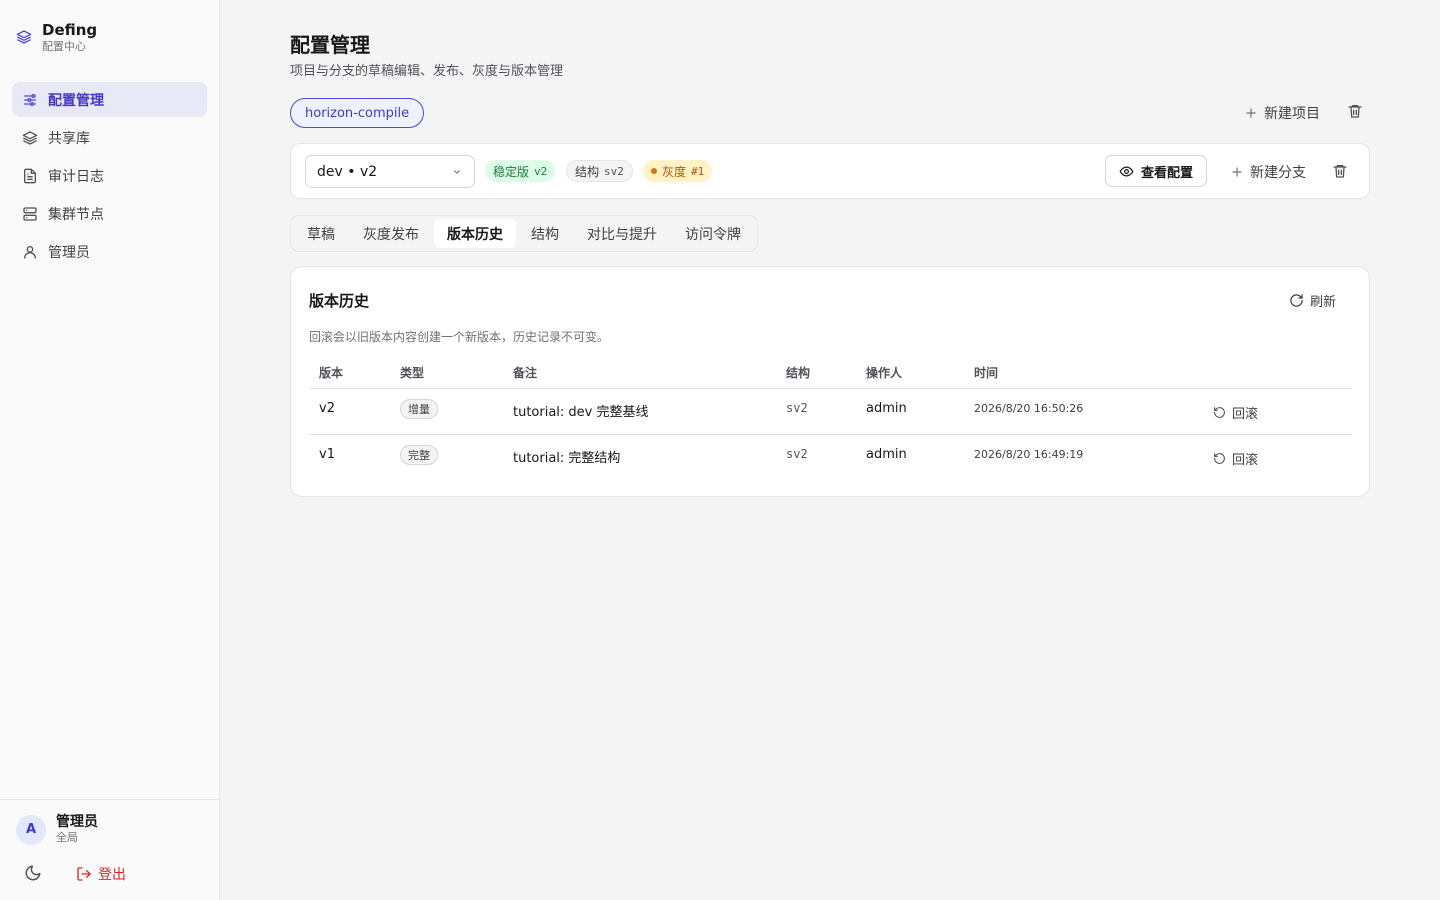  I want to click on stable-version-badge: 稳定版 v2, so click(520, 171).